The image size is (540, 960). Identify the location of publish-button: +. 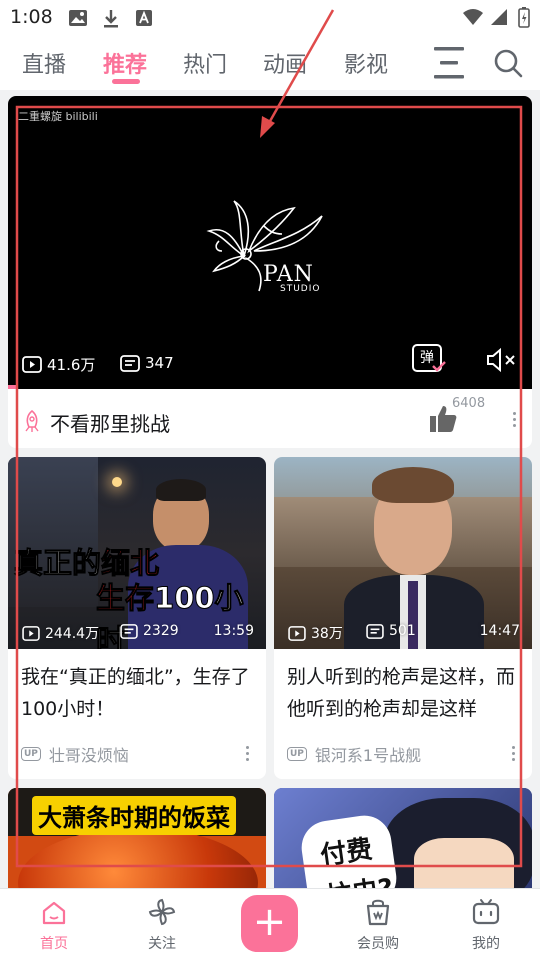
(269, 923).